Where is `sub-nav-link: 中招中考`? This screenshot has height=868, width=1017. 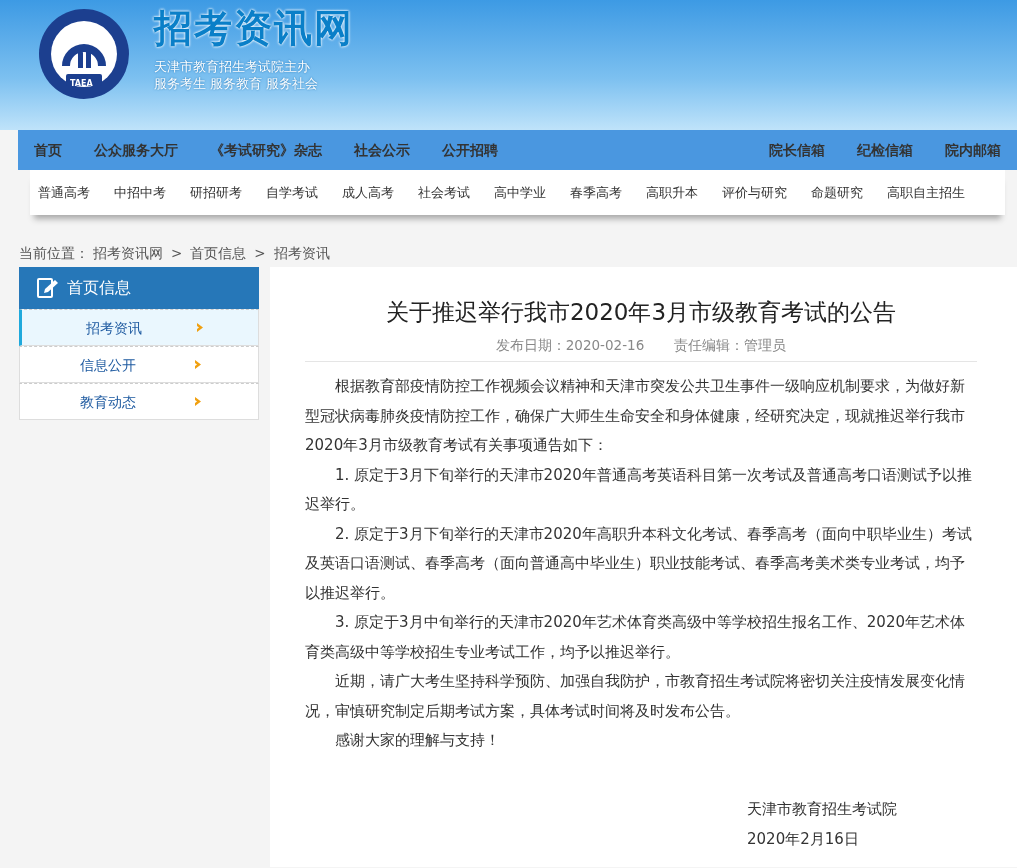
sub-nav-link: 中招中考 is located at coordinates (140, 192).